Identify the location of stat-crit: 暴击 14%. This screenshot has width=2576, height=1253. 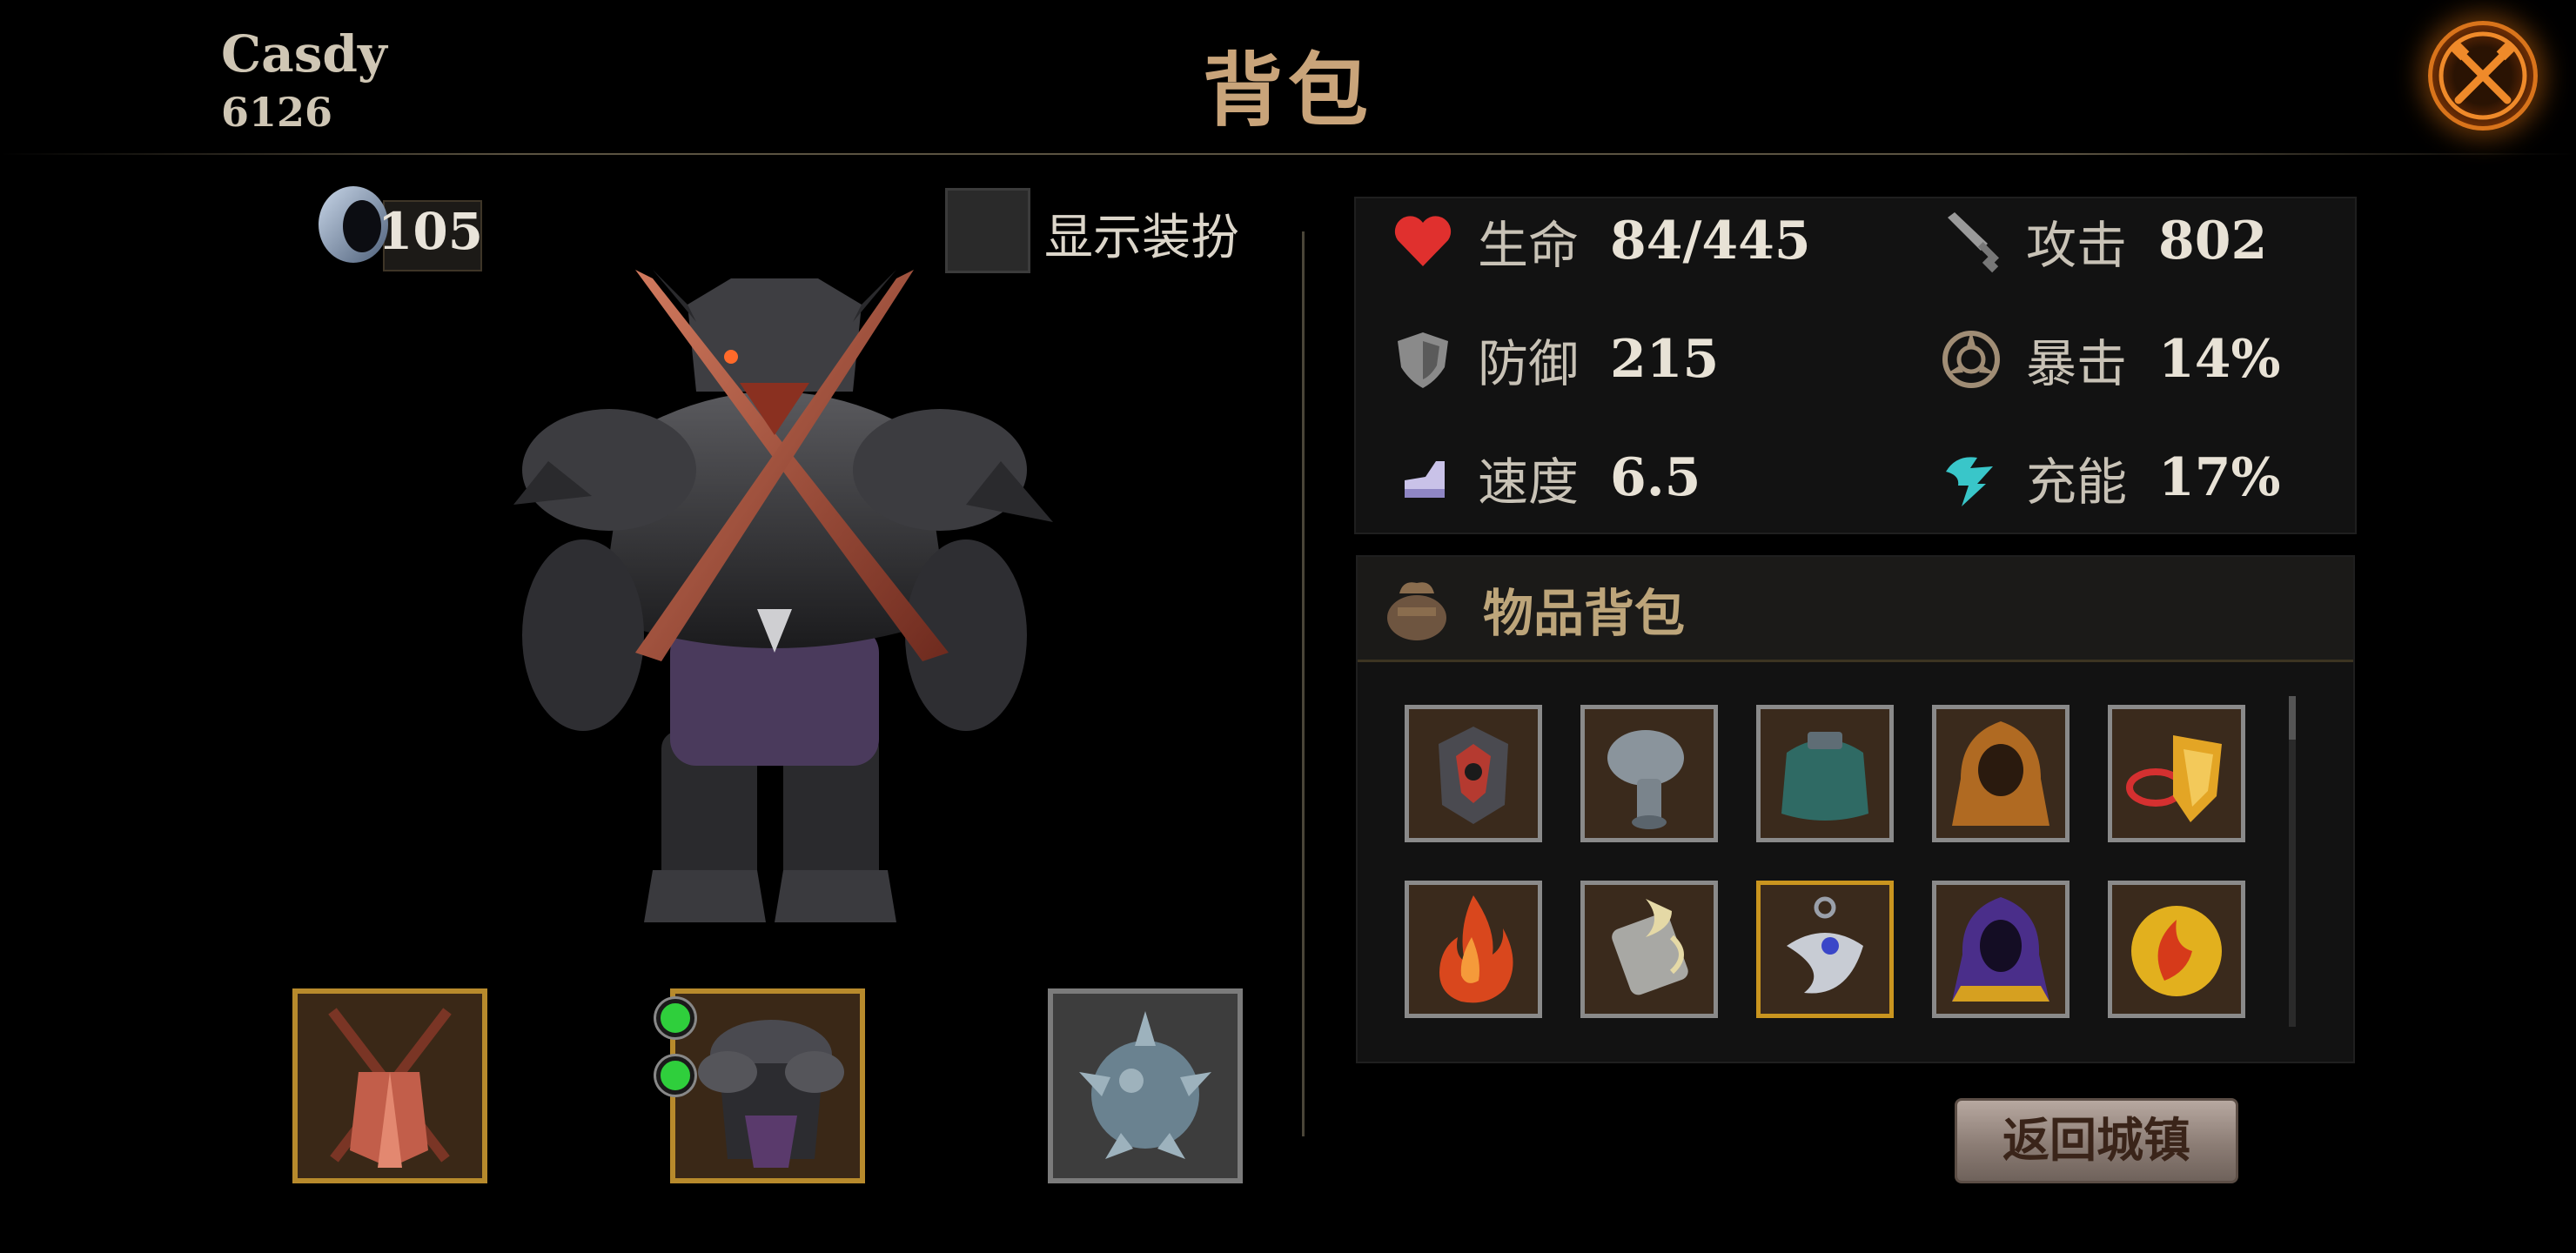
(2110, 359).